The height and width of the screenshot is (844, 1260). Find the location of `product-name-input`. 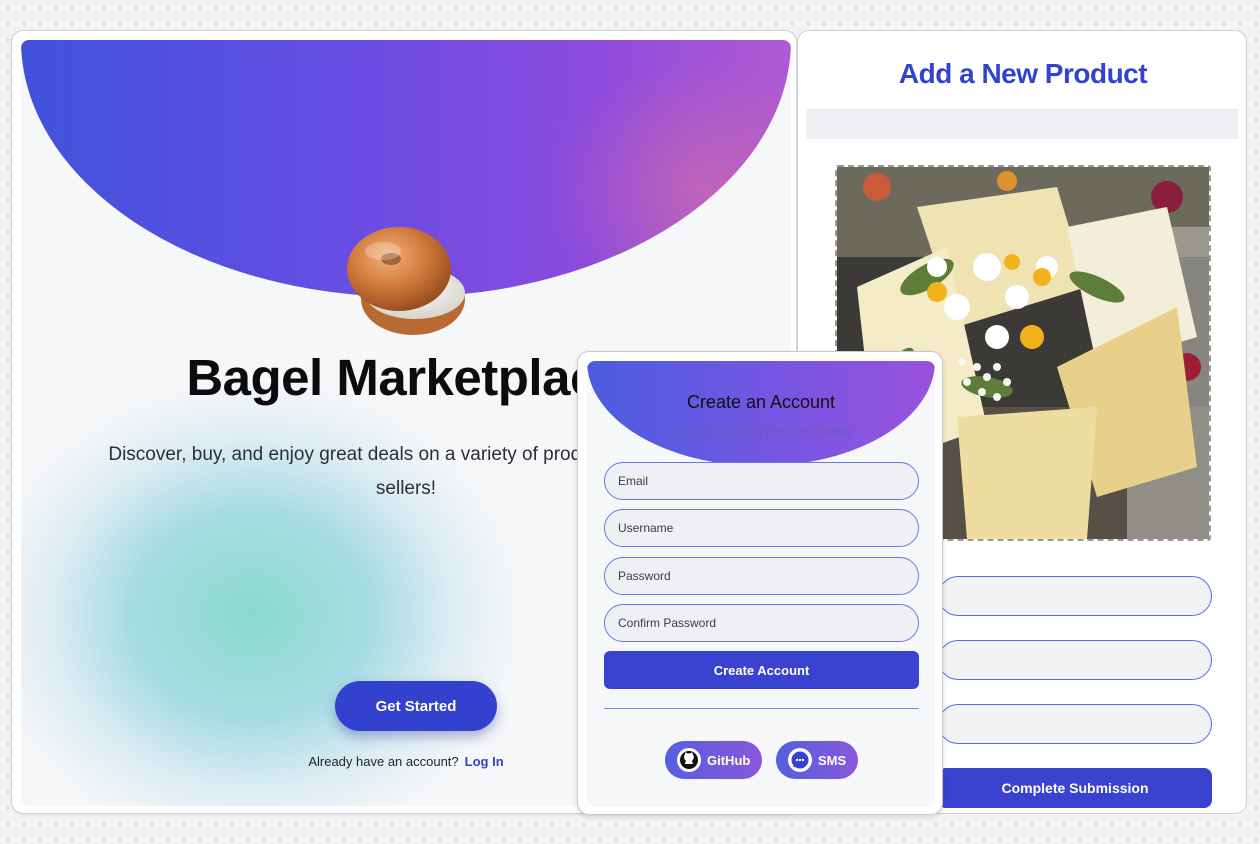

product-name-input is located at coordinates (1075, 596).